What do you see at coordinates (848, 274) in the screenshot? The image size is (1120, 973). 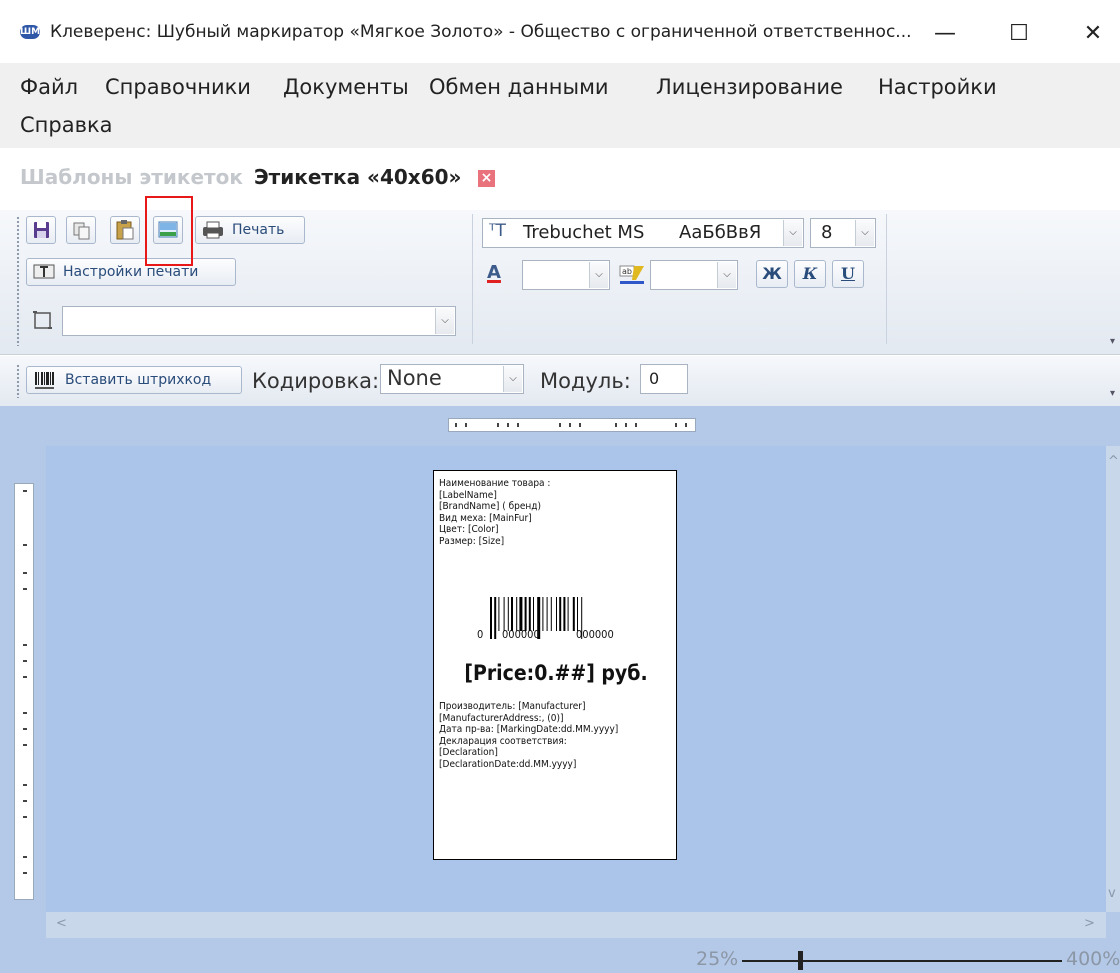 I see `underline-button: U` at bounding box center [848, 274].